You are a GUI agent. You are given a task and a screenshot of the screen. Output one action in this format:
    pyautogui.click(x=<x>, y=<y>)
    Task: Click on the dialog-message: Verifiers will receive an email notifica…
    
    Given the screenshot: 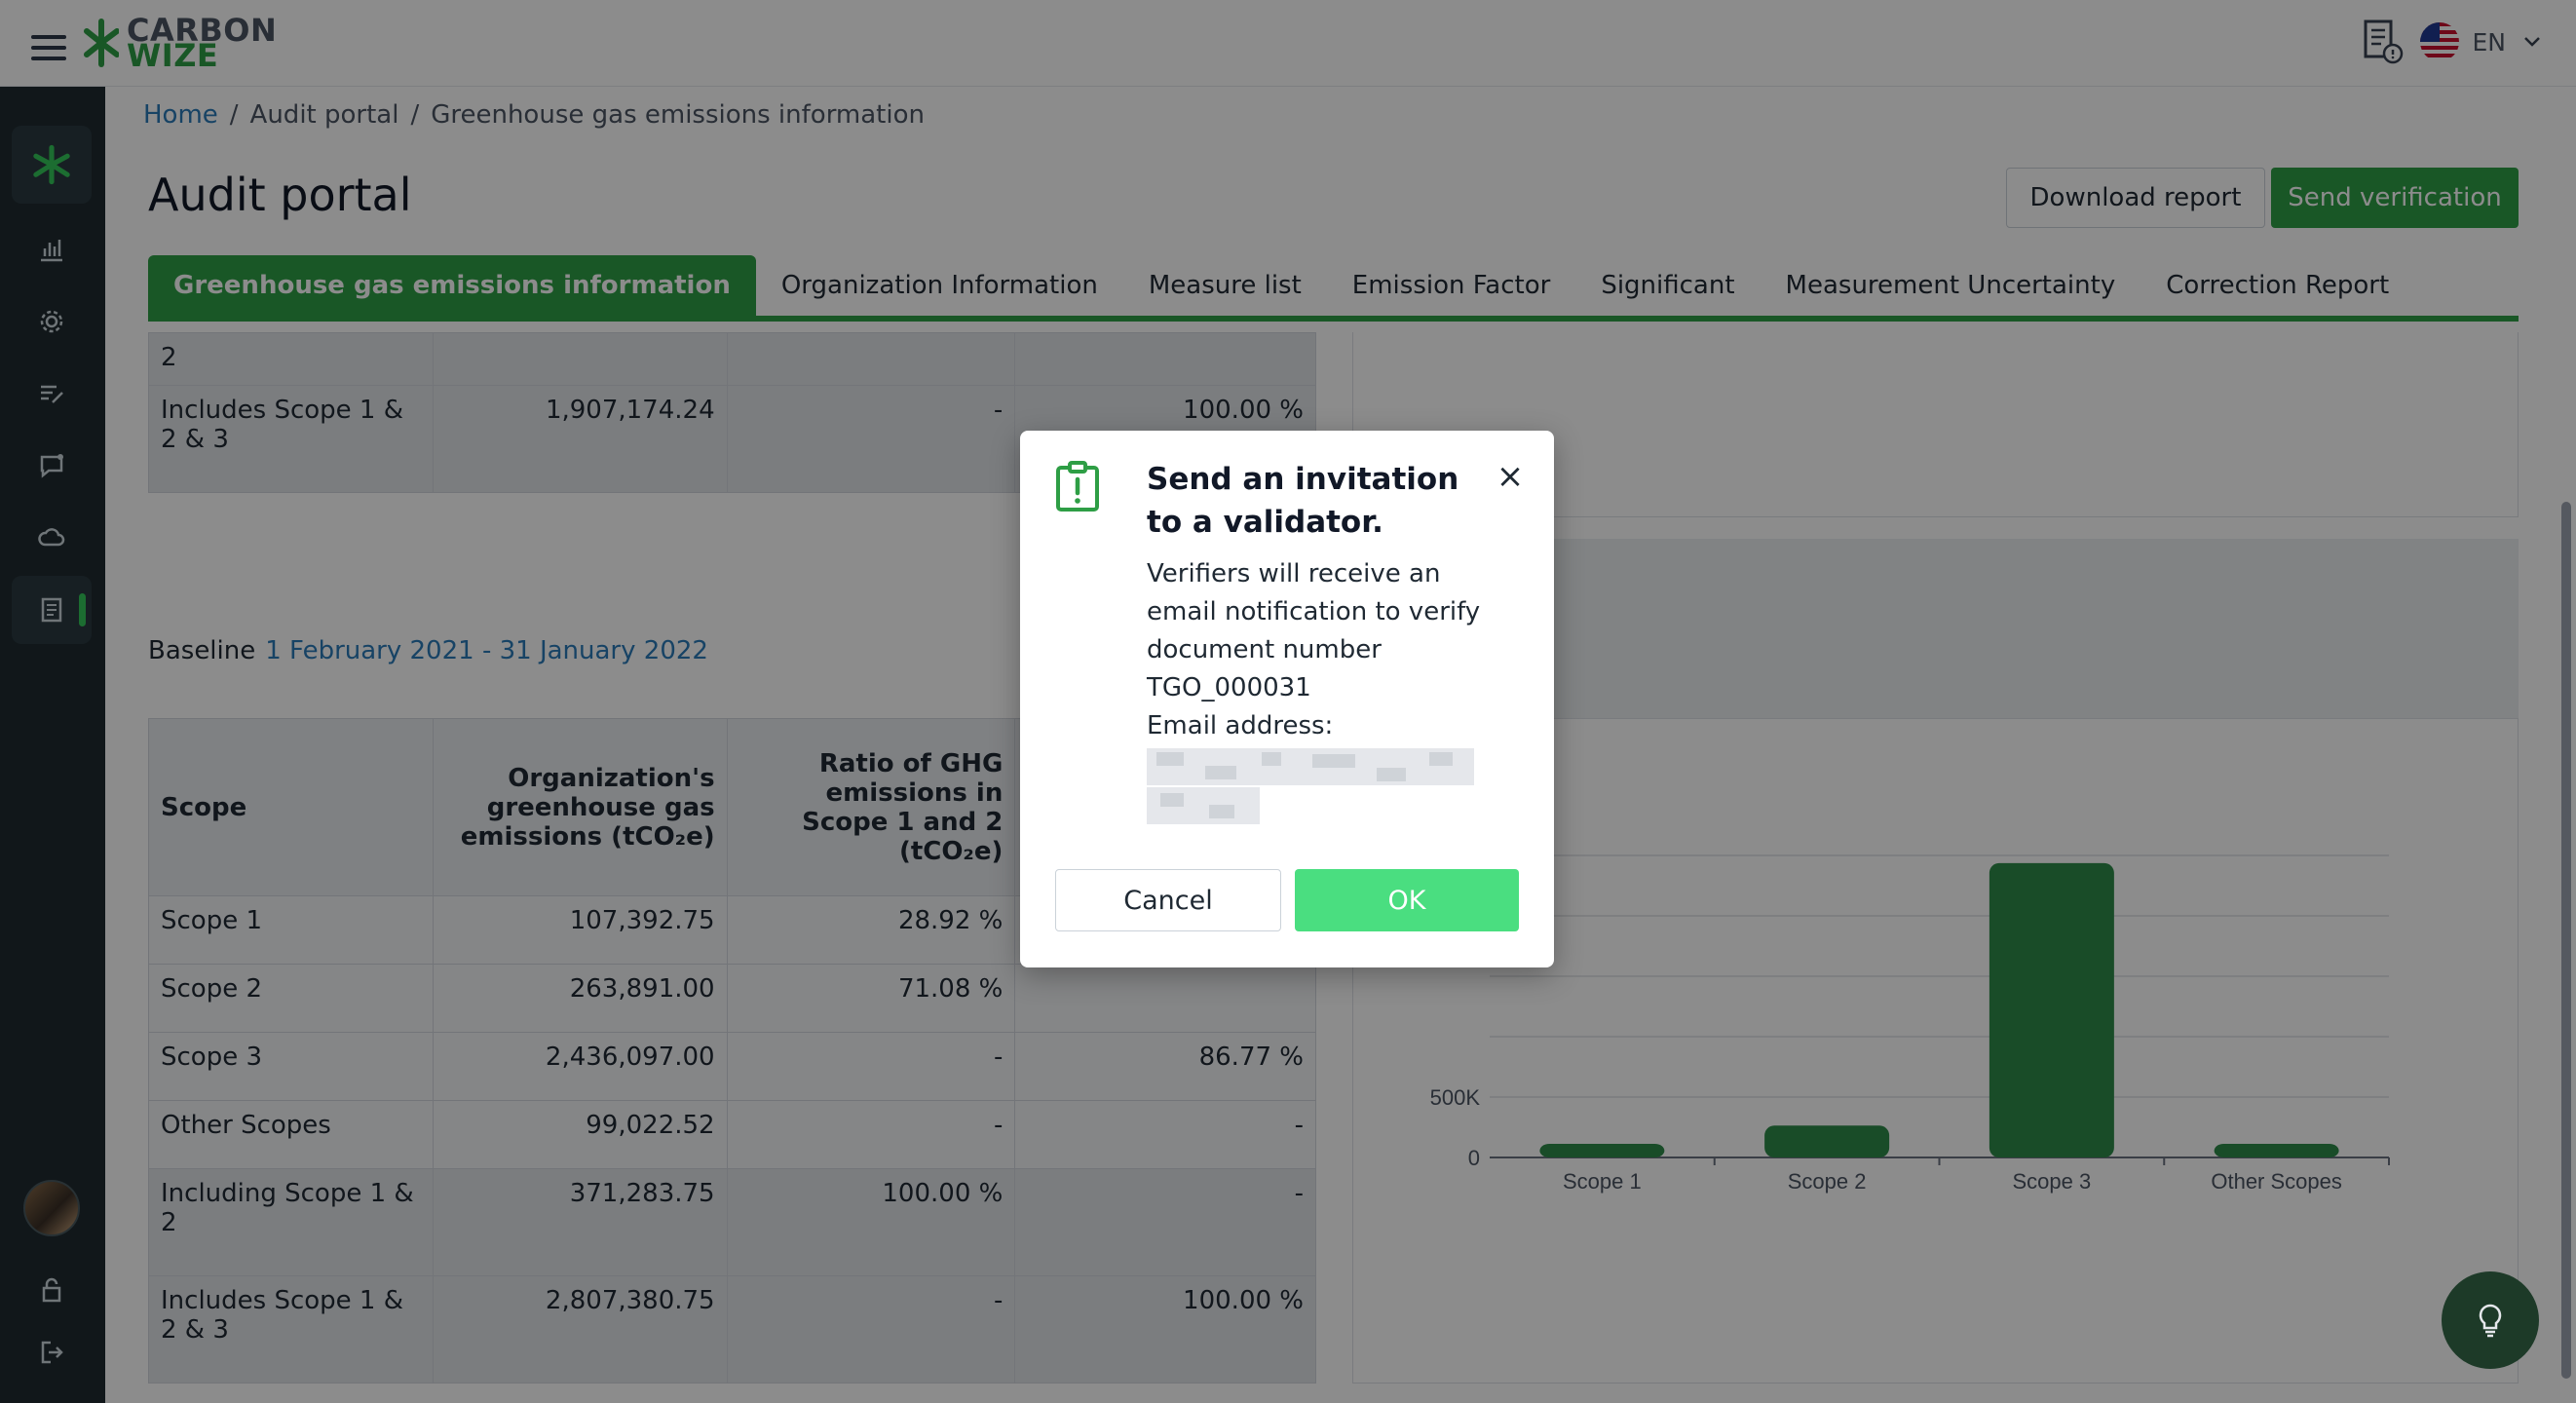 What is the action you would take?
    pyautogui.click(x=1314, y=611)
    